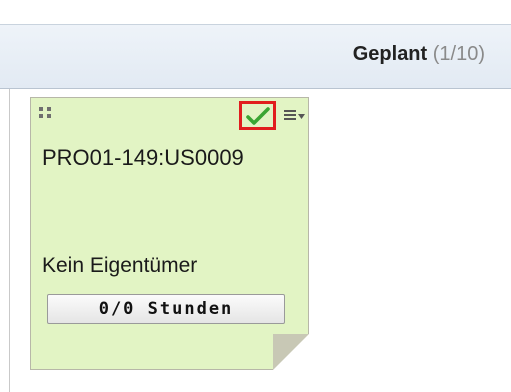  Describe the element at coordinates (119, 266) in the screenshot. I see `card-owner: Kein Eigentümer` at that location.